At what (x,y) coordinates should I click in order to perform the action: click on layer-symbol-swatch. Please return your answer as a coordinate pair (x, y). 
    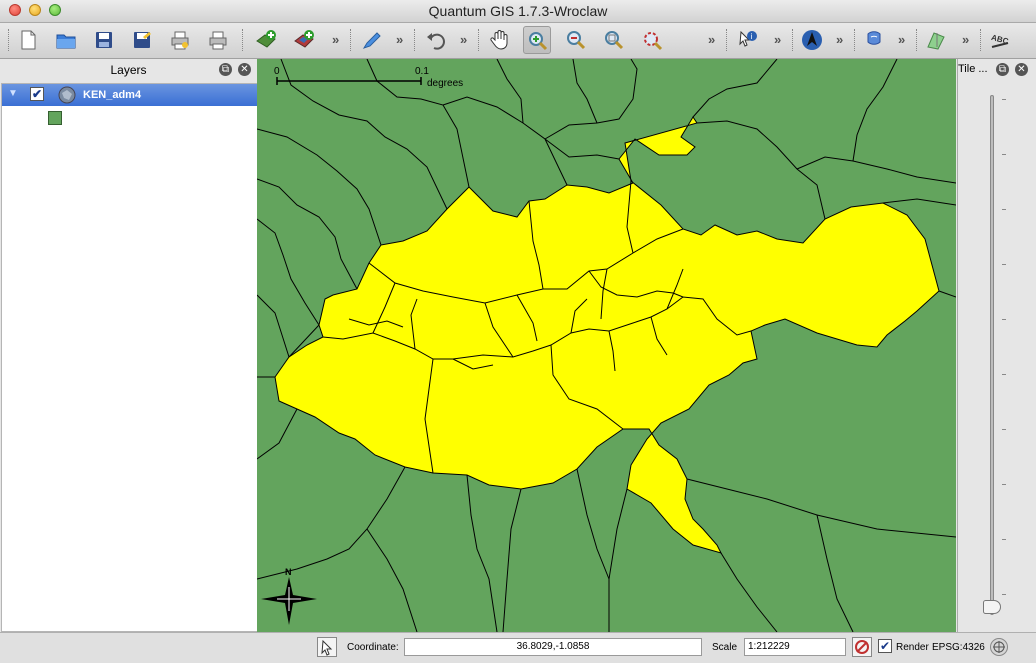
    Looking at the image, I should click on (55, 118).